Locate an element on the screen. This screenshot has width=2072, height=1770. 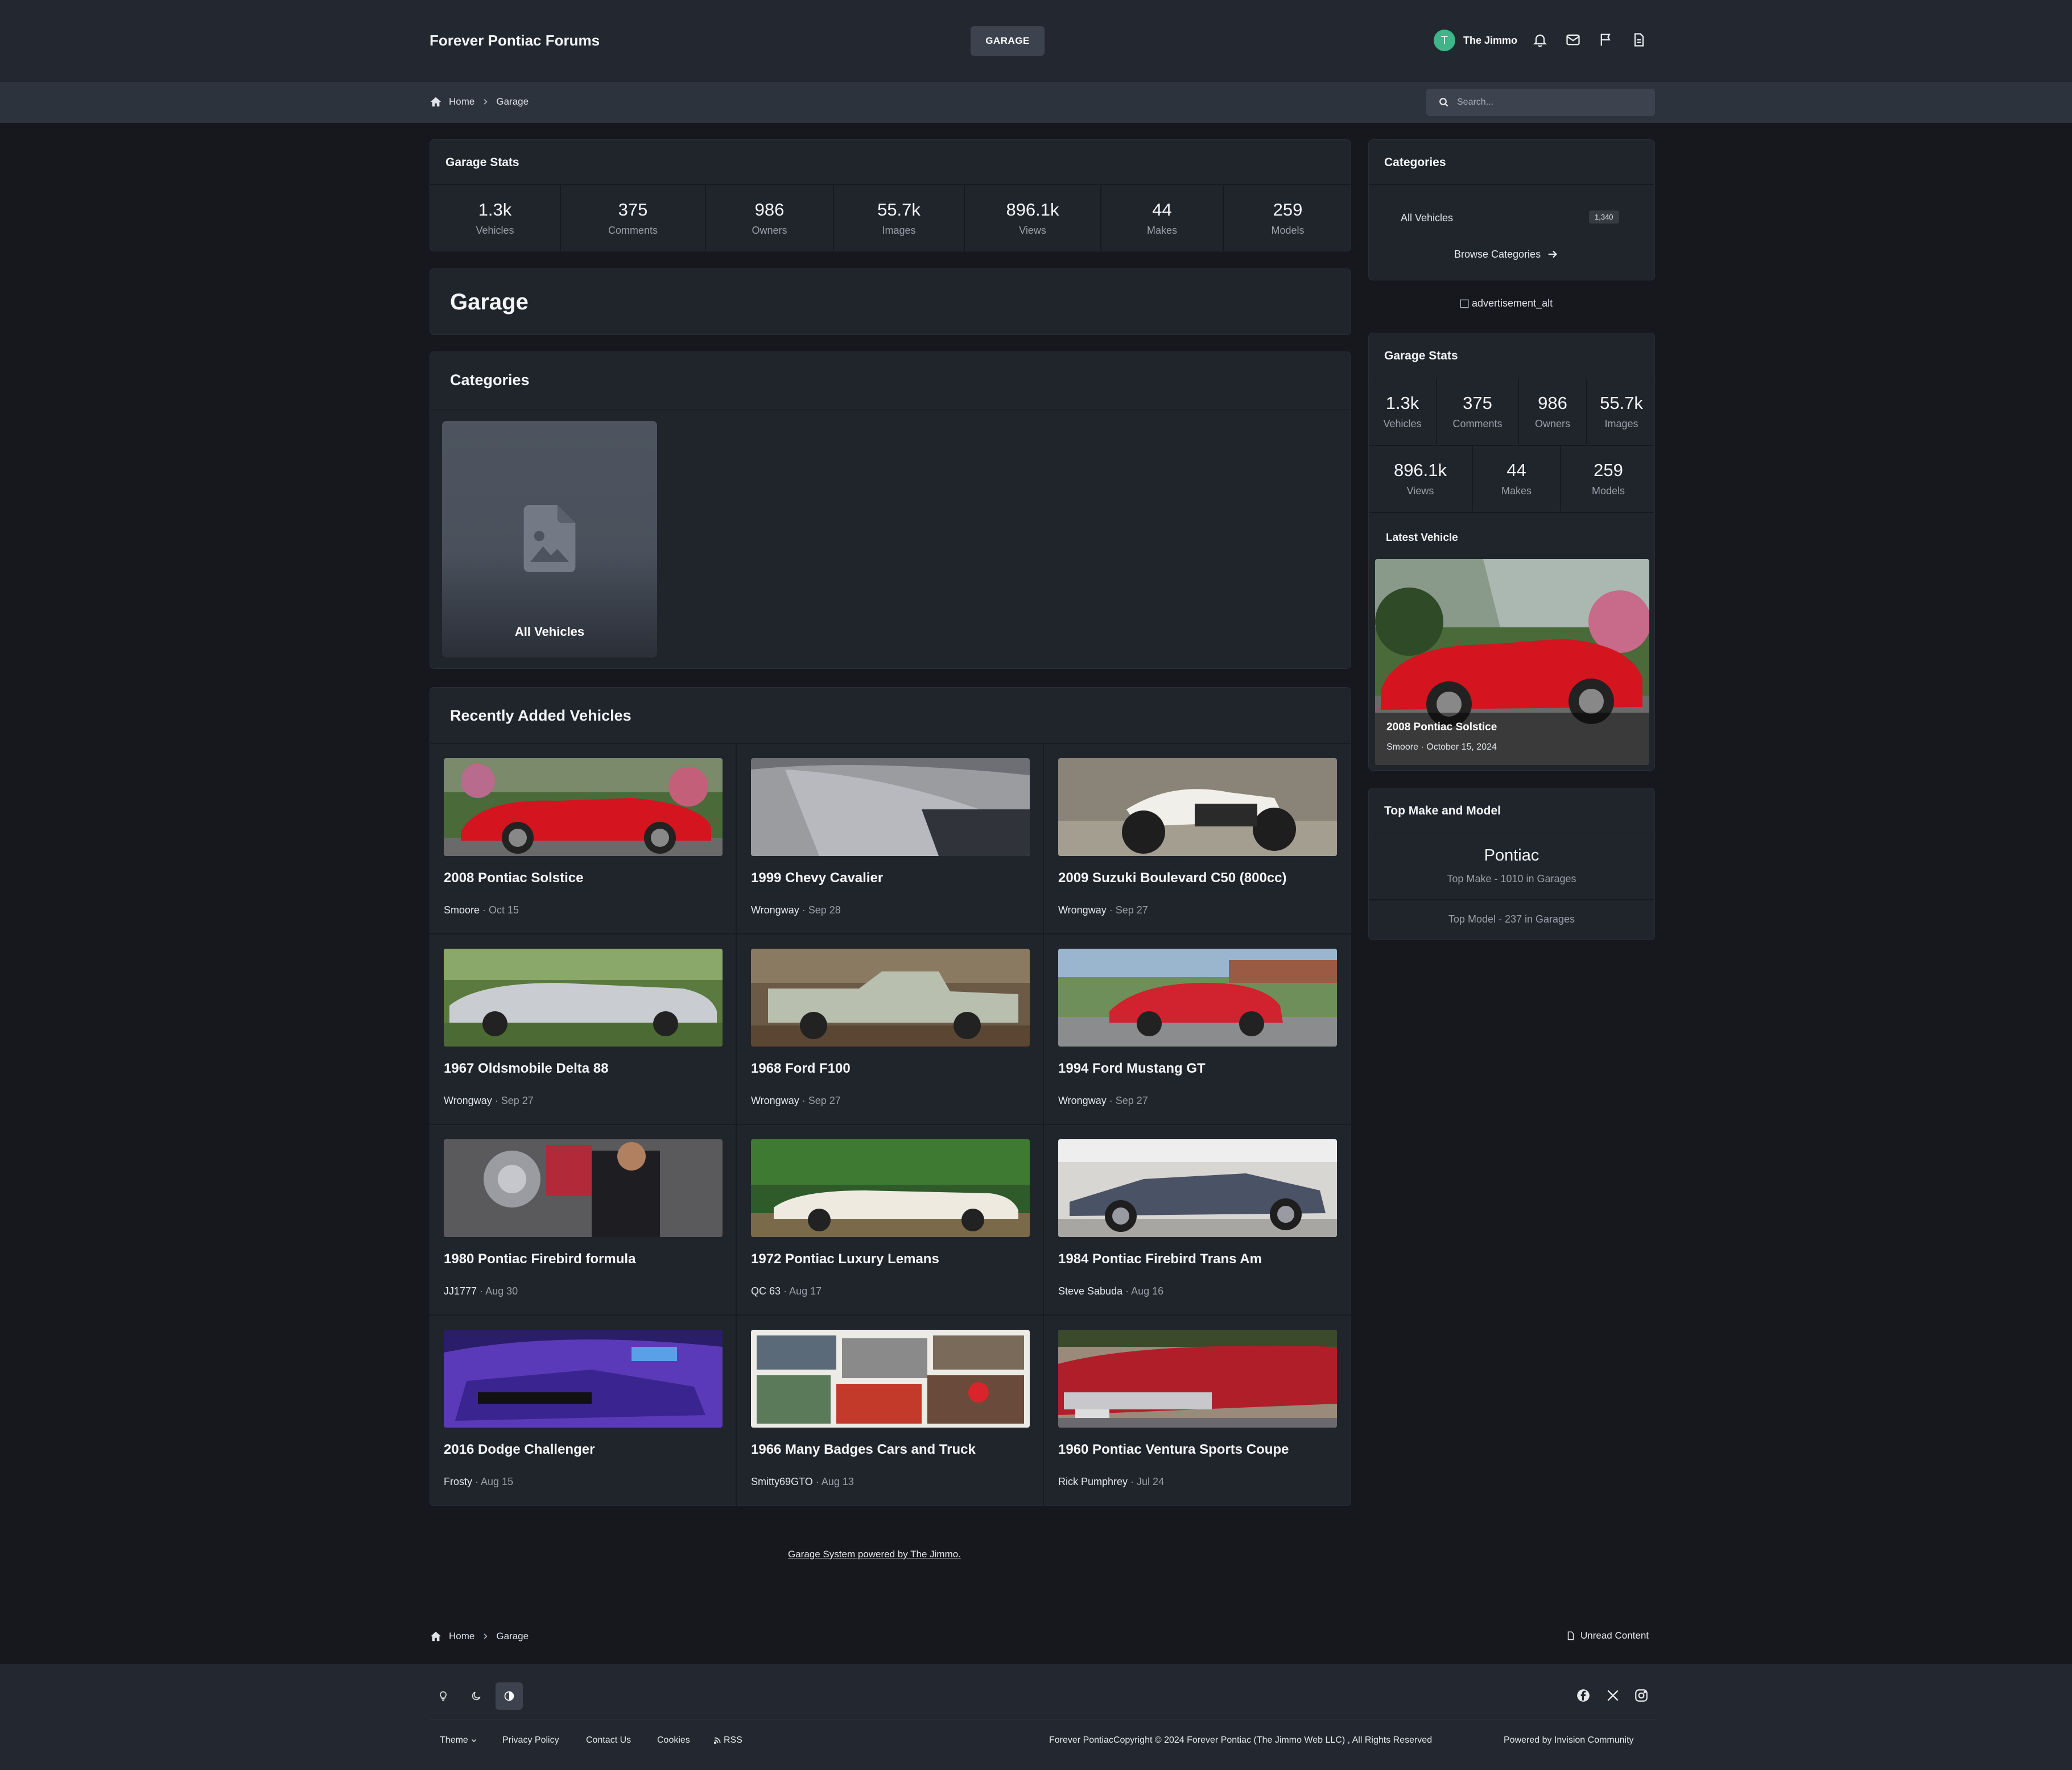
vehicle-date: Sep 27 is located at coordinates (1131, 910).